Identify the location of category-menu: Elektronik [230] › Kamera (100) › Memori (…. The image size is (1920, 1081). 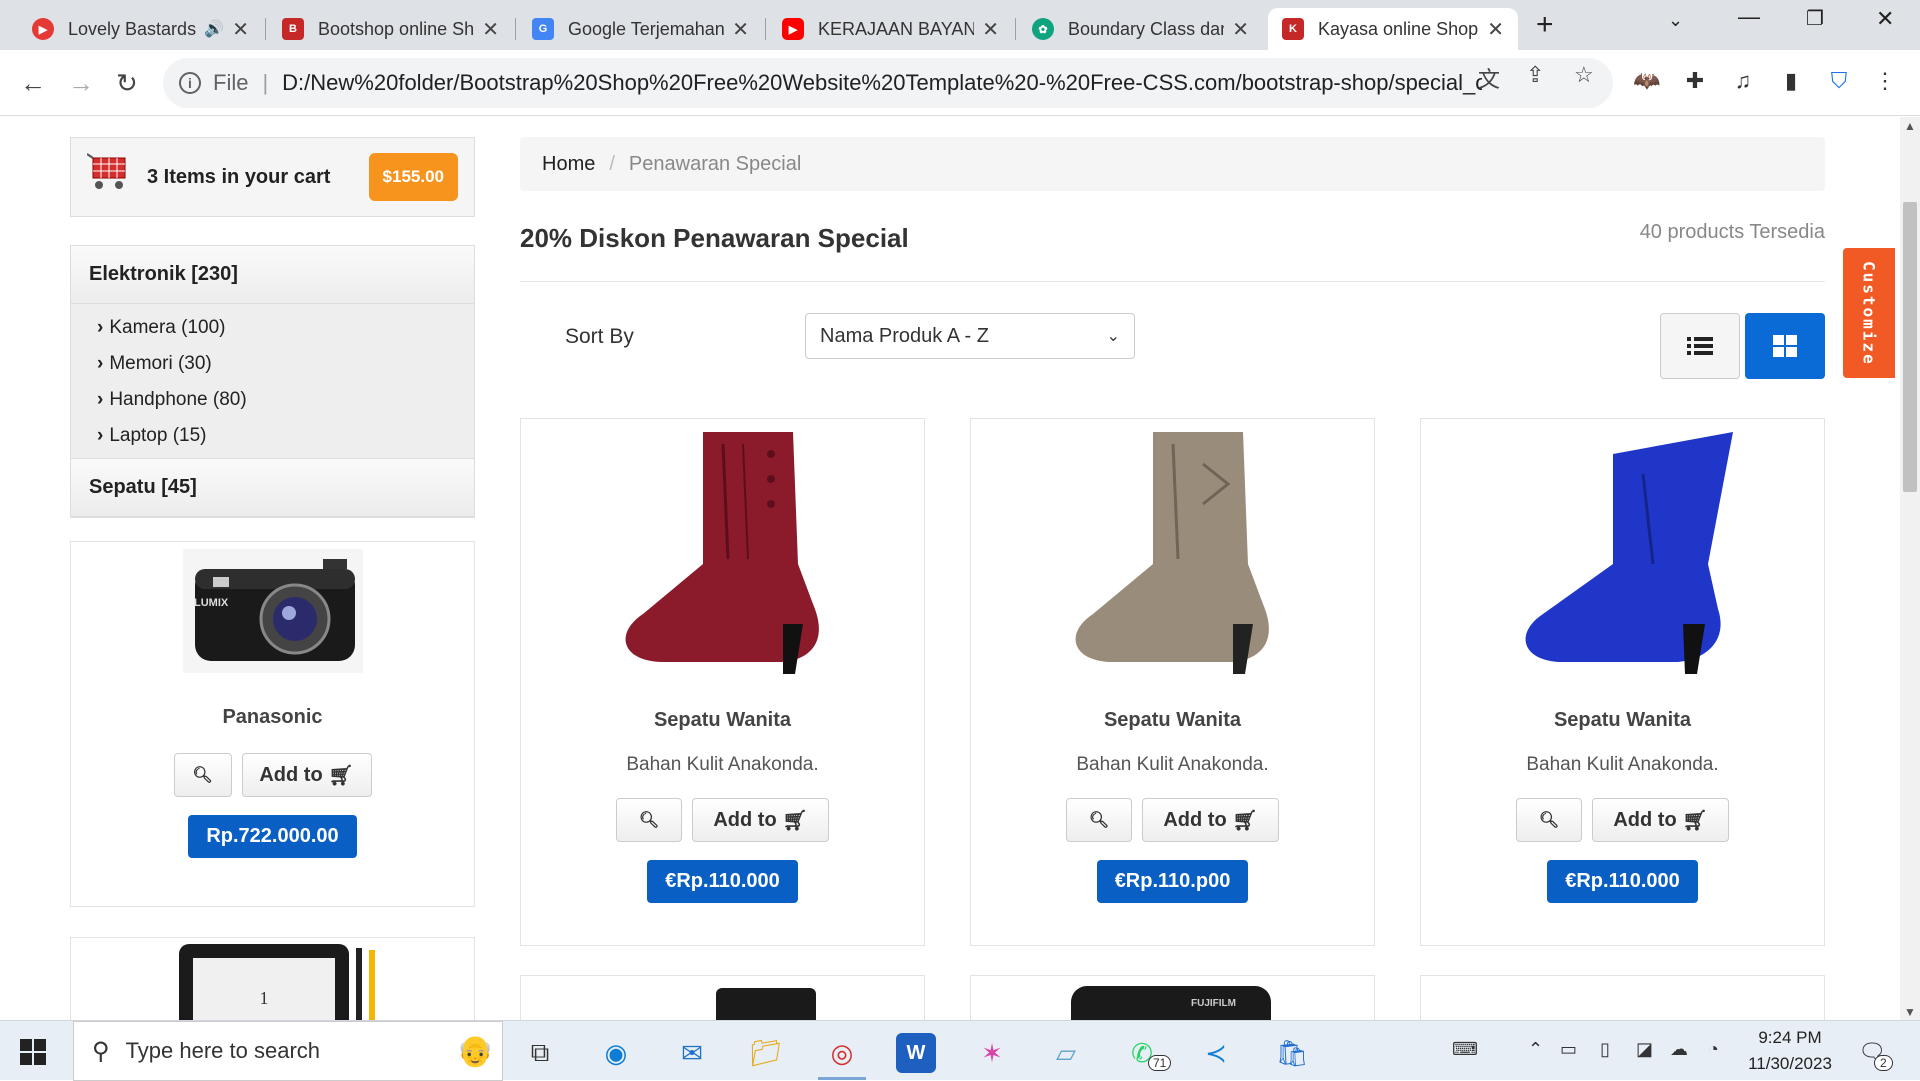
(272, 381).